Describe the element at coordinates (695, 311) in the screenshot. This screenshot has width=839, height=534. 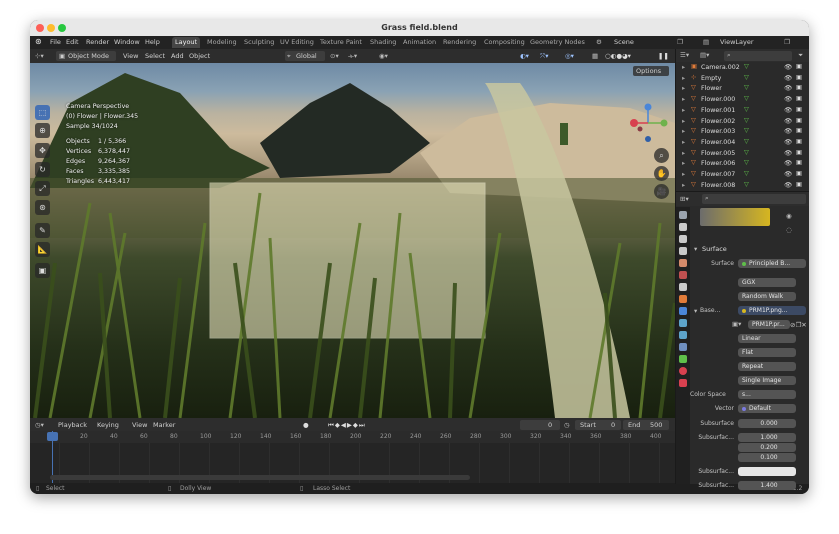
I see `collapse-base-color-icon: ▾` at that location.